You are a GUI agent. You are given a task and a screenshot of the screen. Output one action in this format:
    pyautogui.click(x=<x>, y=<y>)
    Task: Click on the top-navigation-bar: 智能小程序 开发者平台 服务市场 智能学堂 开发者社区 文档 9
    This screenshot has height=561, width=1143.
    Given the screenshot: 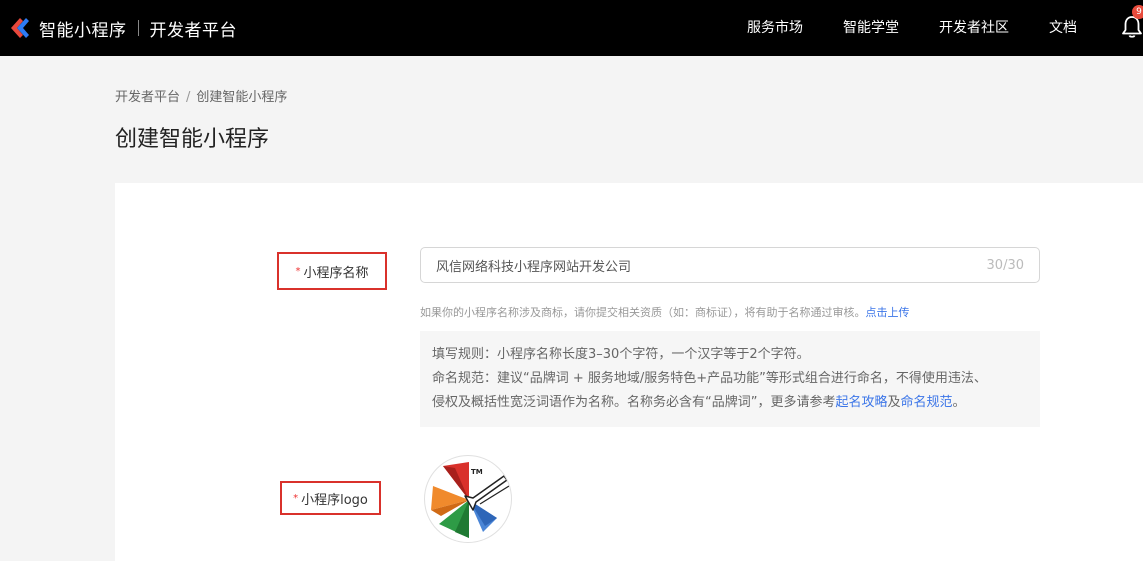 What is the action you would take?
    pyautogui.click(x=571, y=28)
    